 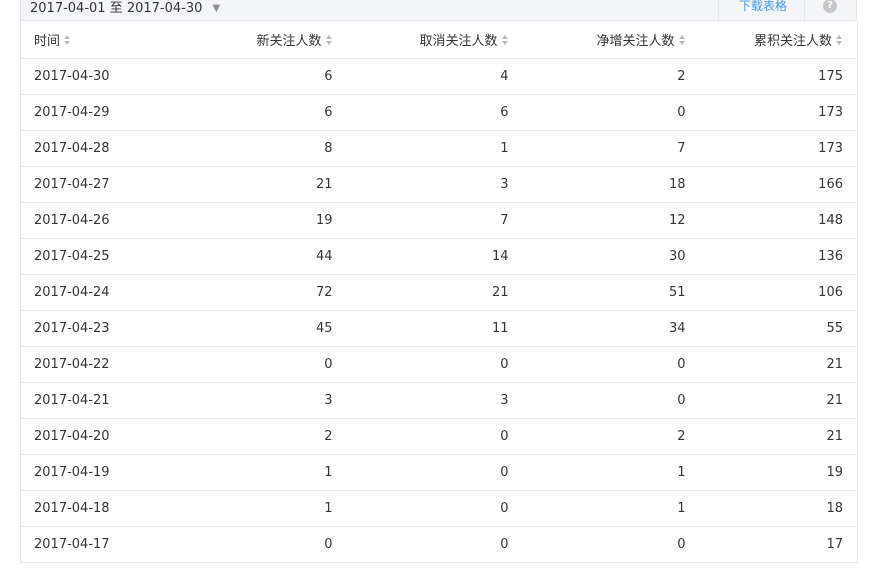 What do you see at coordinates (102, 256) in the screenshot?
I see `cell-date: 2017-04-25` at bounding box center [102, 256].